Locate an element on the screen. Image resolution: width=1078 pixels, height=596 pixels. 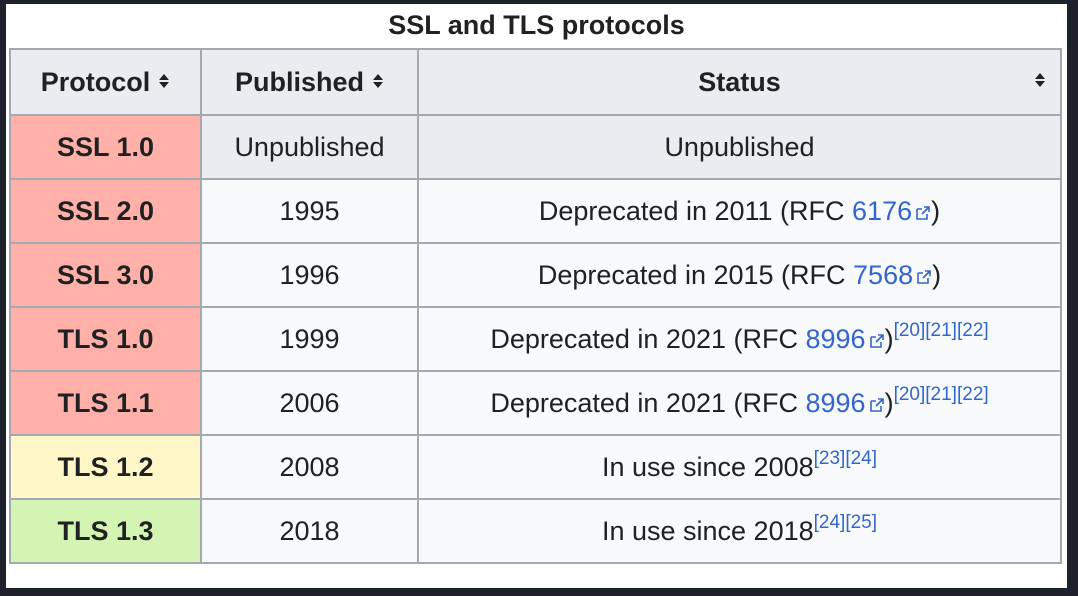
status-cell: Deprecated in 2011 (RFC 6176) is located at coordinates (739, 211).